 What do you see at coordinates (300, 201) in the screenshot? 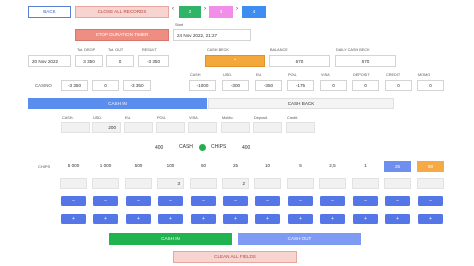
I see `minus-button-5: –` at bounding box center [300, 201].